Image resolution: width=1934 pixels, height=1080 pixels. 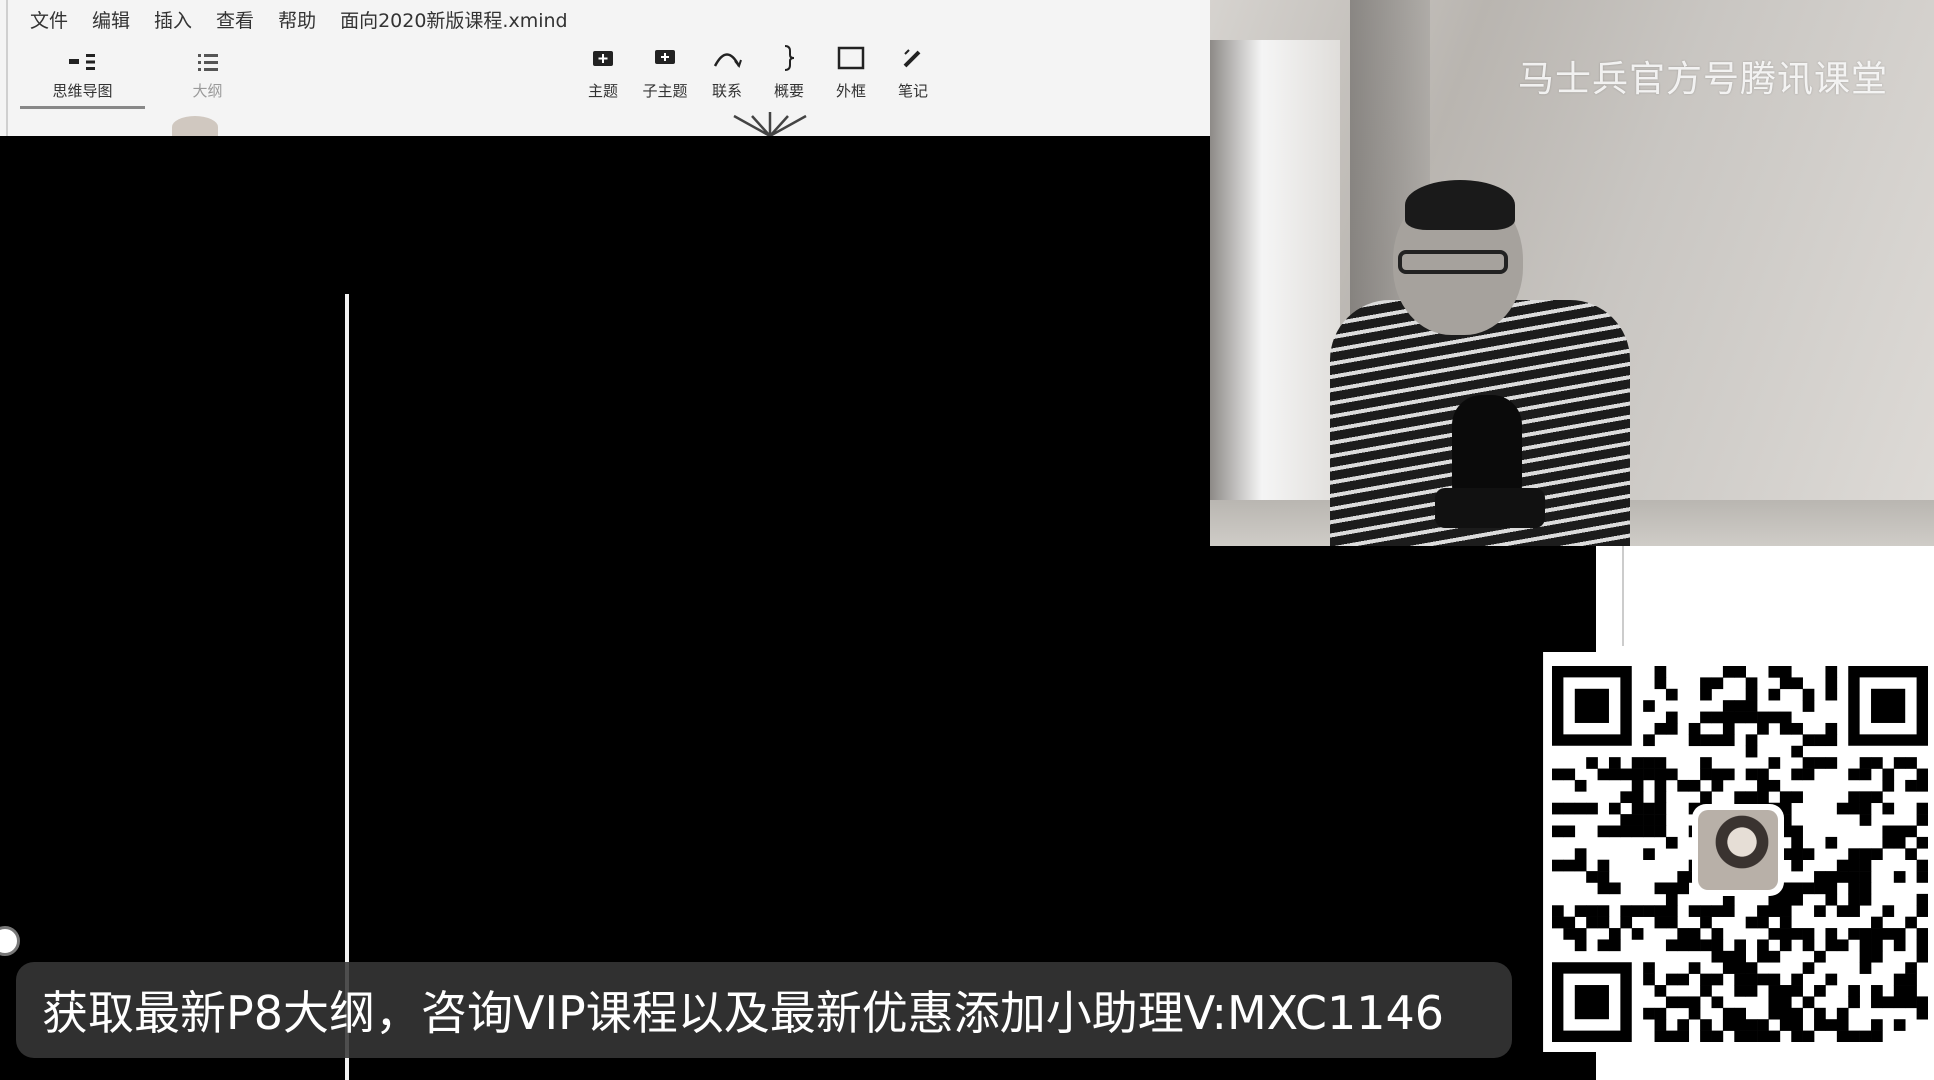 I want to click on menu-bar: 文件 编辑 插入 查看 帮助 面向2020新版课程.xmind, so click(x=605, y=19).